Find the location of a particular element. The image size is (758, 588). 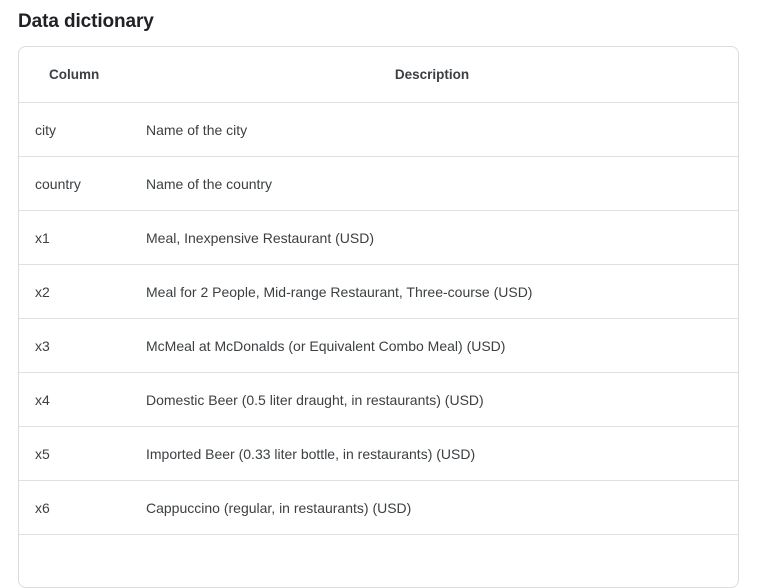

column-header: Column is located at coordinates (74, 74).